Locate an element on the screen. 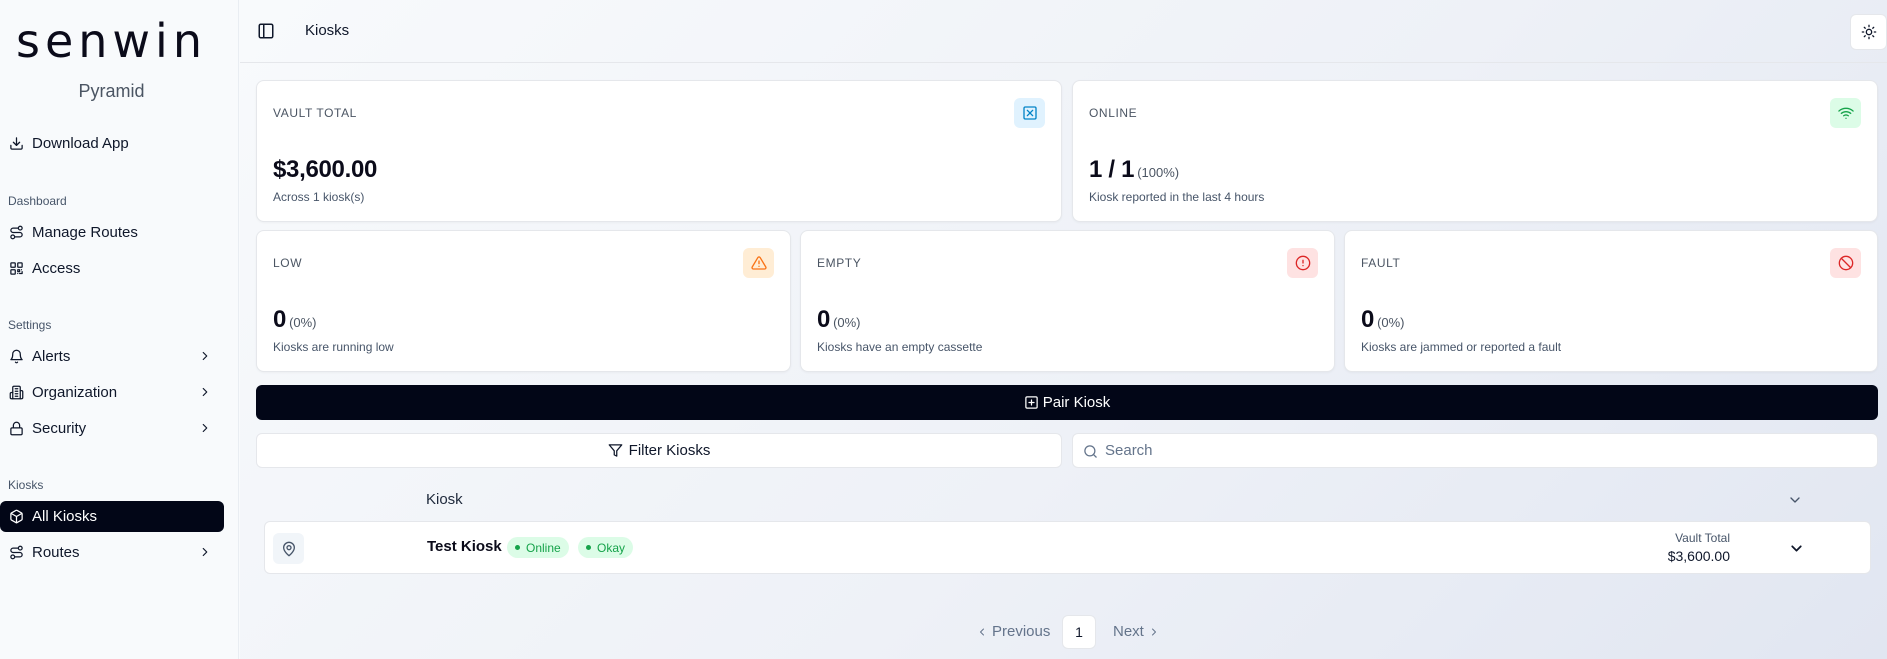  card-subtext: Kiosk reported in the last 4 hours is located at coordinates (1177, 197).